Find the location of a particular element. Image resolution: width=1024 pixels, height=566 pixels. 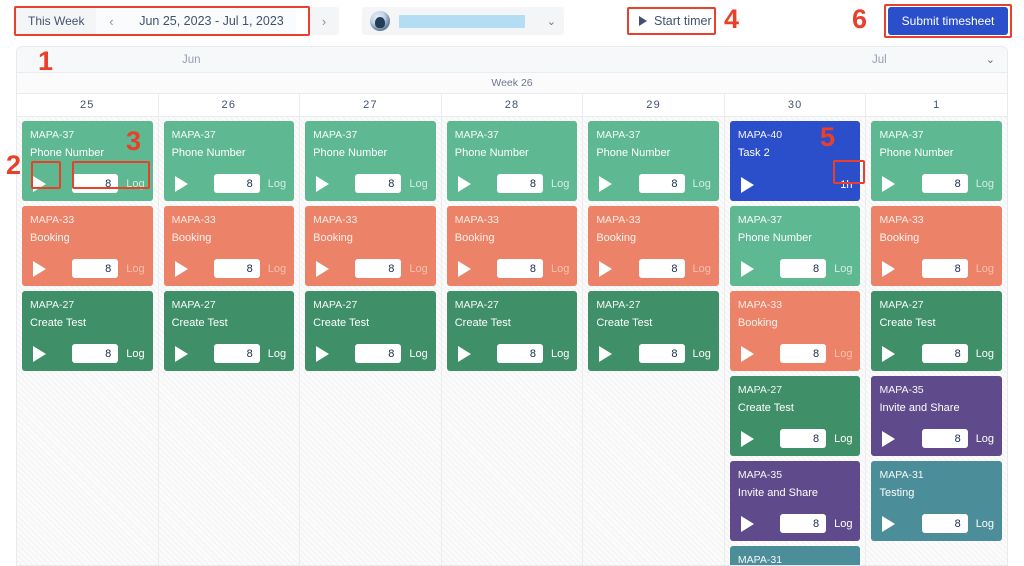

submit-timesheet-button: Submit timesheet is located at coordinates (948, 21).